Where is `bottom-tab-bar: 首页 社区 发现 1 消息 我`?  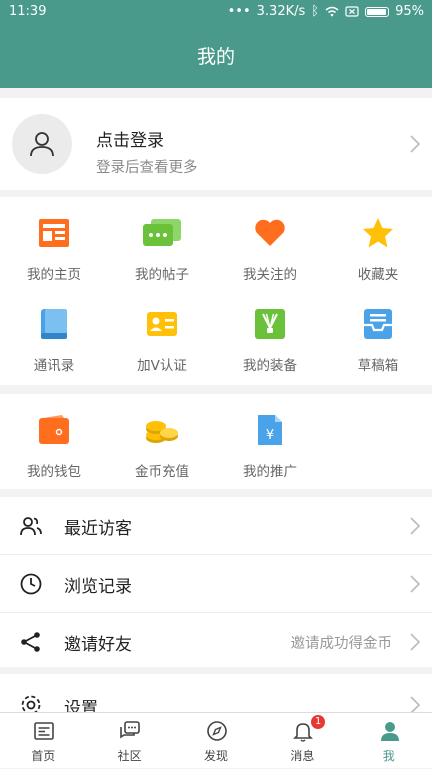
bottom-tab-bar: 首页 社区 发现 1 消息 我 is located at coordinates (216, 740).